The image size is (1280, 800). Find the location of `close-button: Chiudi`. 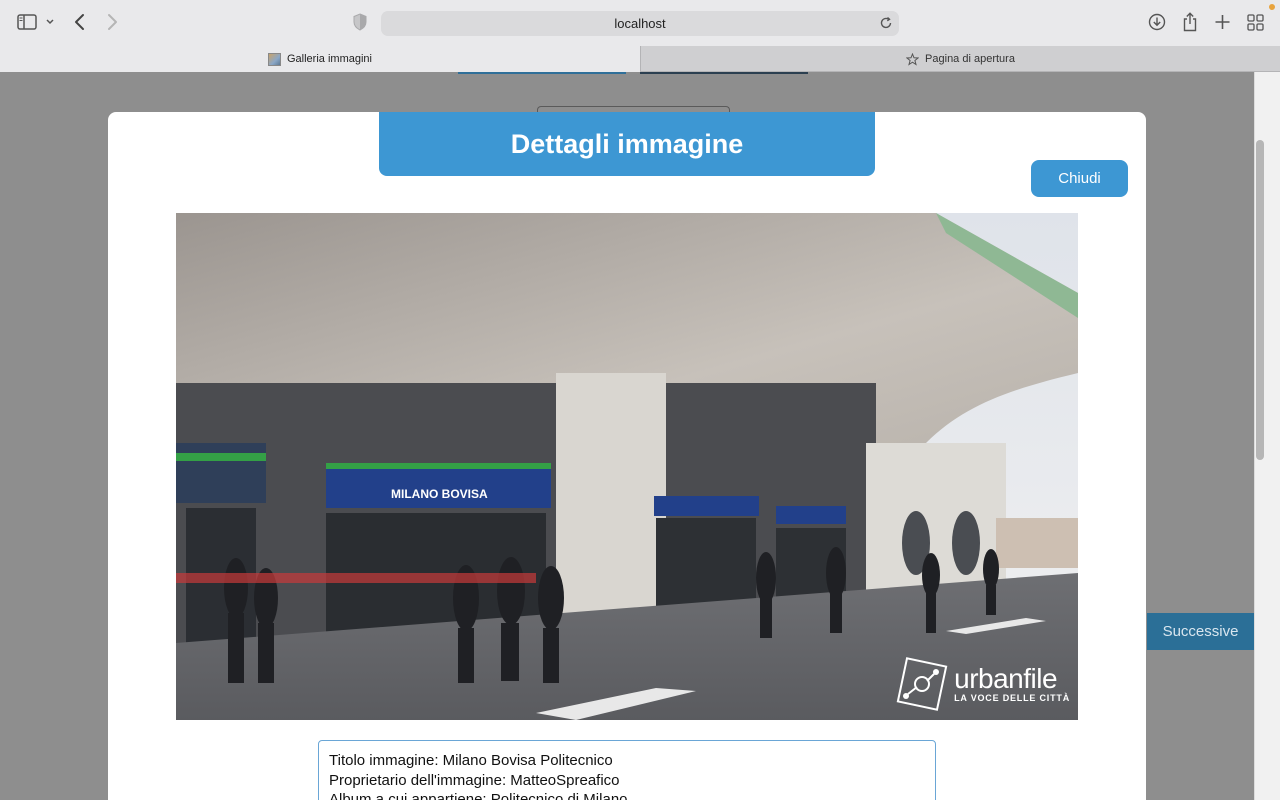

close-button: Chiudi is located at coordinates (1079, 178).